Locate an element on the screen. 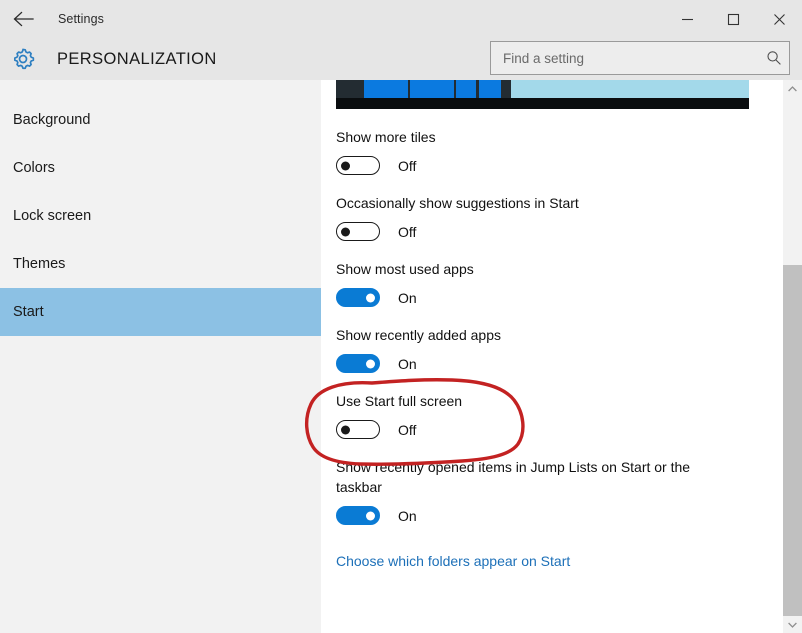 The image size is (802, 633). setting-show-more-tiles: Show more tiles Off is located at coordinates (559, 151).